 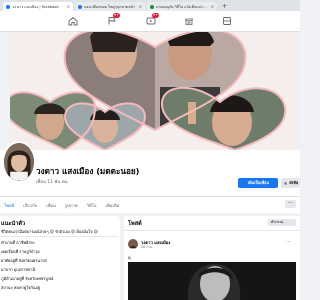 What do you see at coordinates (72, 20) in the screenshot?
I see `home-icon` at bounding box center [72, 20].